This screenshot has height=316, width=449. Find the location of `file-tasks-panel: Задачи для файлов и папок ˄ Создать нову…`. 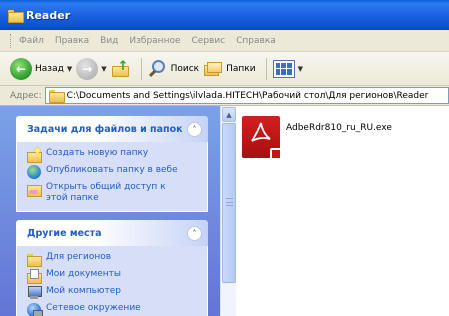

file-tasks-panel: Задачи для файлов и папок ˄ Создать нову… is located at coordinates (112, 164).